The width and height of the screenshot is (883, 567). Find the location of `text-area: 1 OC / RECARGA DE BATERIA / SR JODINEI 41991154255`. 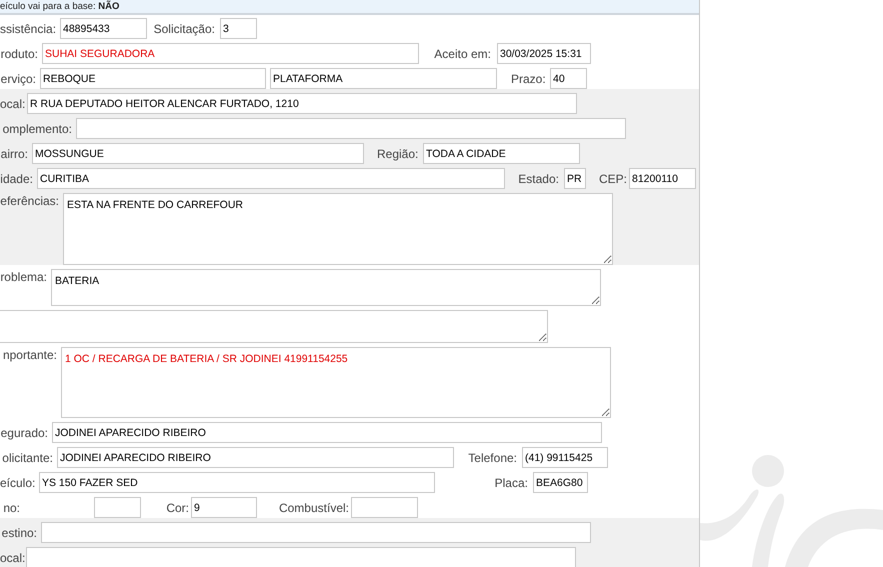

text-area: 1 OC / RECARGA DE BATERIA / SR JODINEI 41991154255 is located at coordinates (336, 382).